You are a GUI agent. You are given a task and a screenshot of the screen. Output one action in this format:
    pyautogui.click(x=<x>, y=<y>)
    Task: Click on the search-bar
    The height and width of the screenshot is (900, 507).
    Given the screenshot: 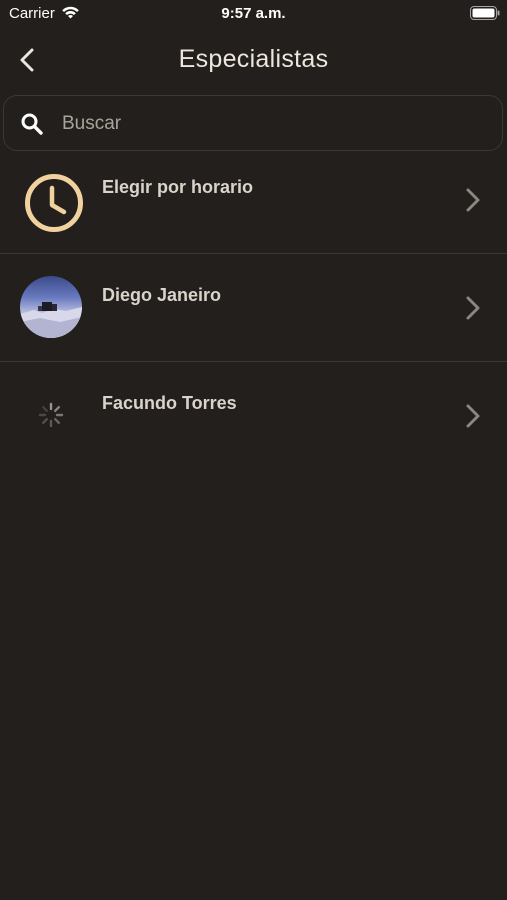 What is the action you would take?
    pyautogui.click(x=253, y=123)
    